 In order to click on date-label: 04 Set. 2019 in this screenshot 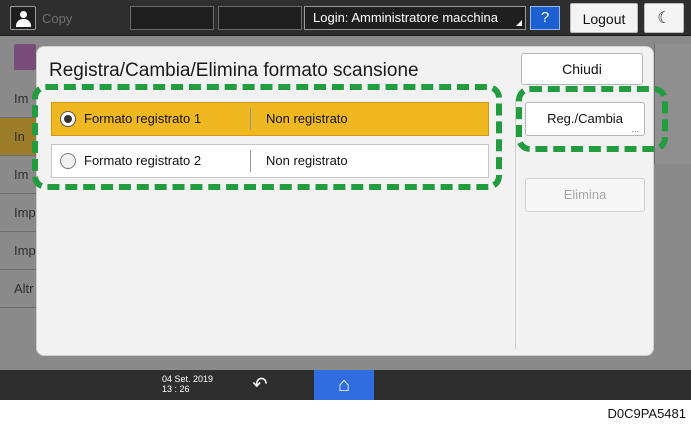, I will do `click(188, 379)`.